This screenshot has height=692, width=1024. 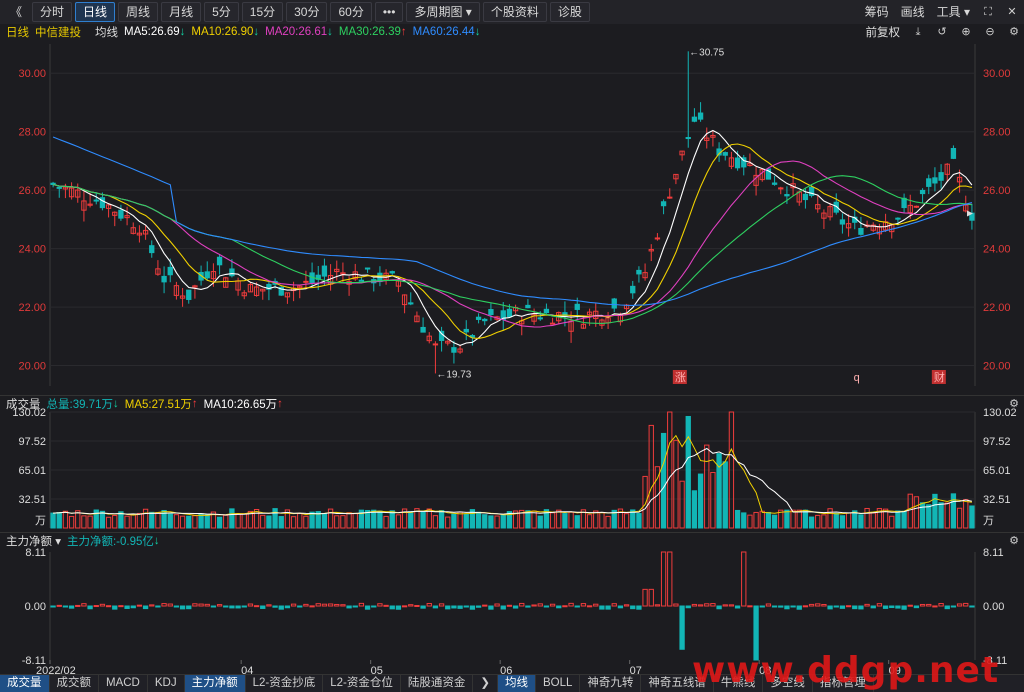 I want to click on indicator-tab-4: 主力净额, so click(x=215, y=683).